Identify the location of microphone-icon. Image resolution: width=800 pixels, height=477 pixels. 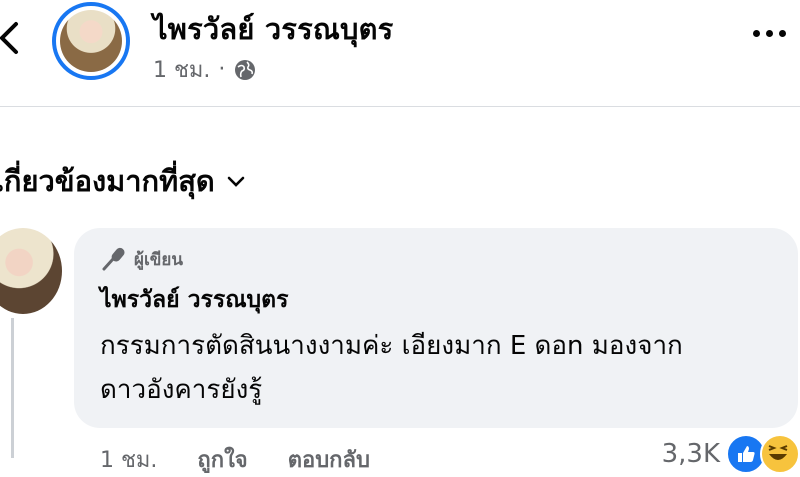
(113, 259).